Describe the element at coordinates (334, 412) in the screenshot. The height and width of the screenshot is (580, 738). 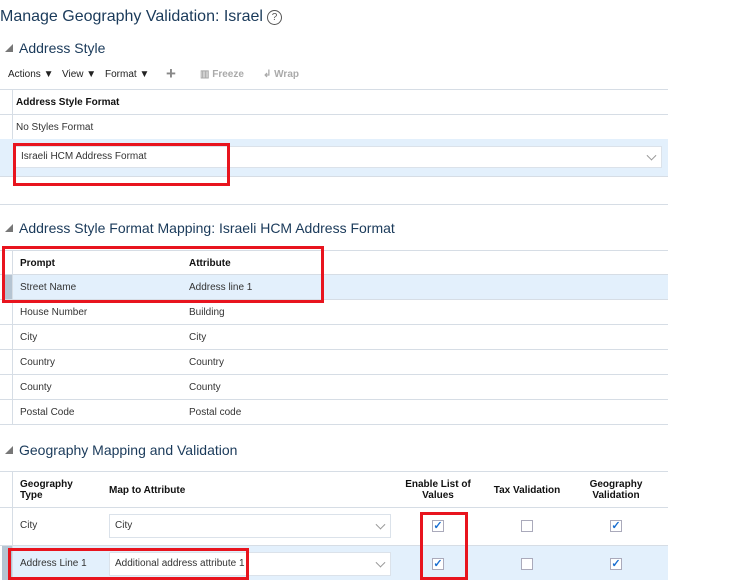
I see `table-row: Postal Code Postal code` at that location.